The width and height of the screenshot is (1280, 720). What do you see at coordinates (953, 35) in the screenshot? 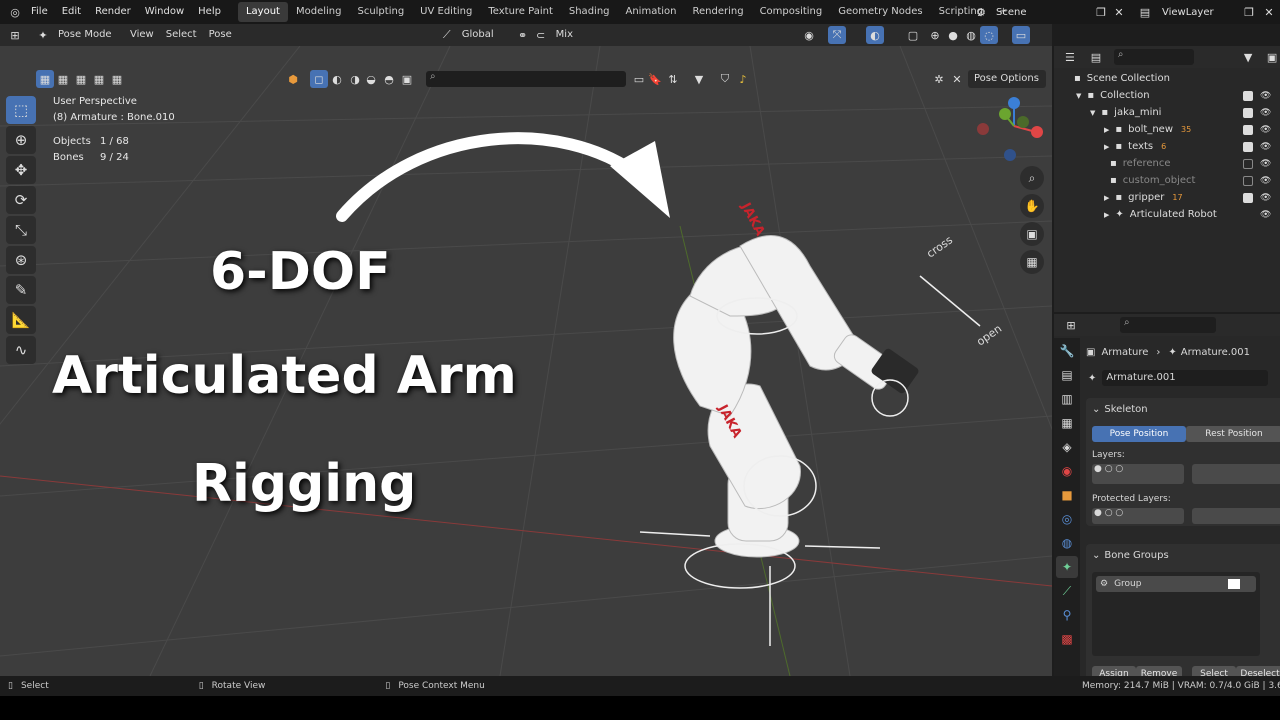
I see `shading-solid-icon: ●` at bounding box center [953, 35].